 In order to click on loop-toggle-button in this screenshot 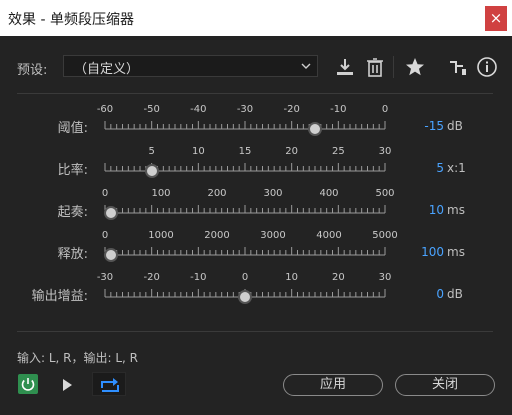, I will do `click(109, 384)`.